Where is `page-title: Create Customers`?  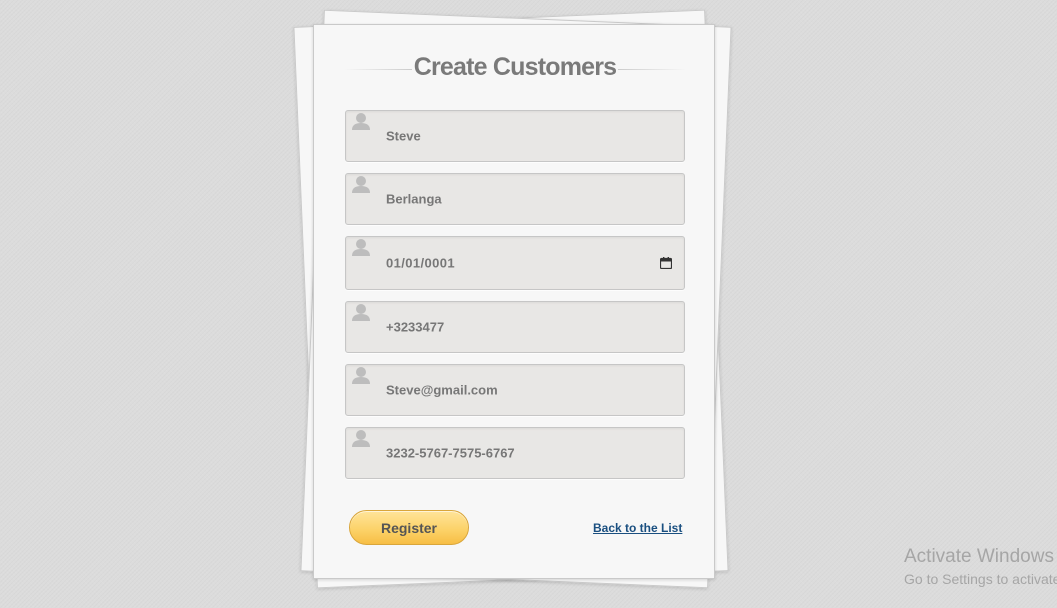
page-title: Create Customers is located at coordinates (515, 67).